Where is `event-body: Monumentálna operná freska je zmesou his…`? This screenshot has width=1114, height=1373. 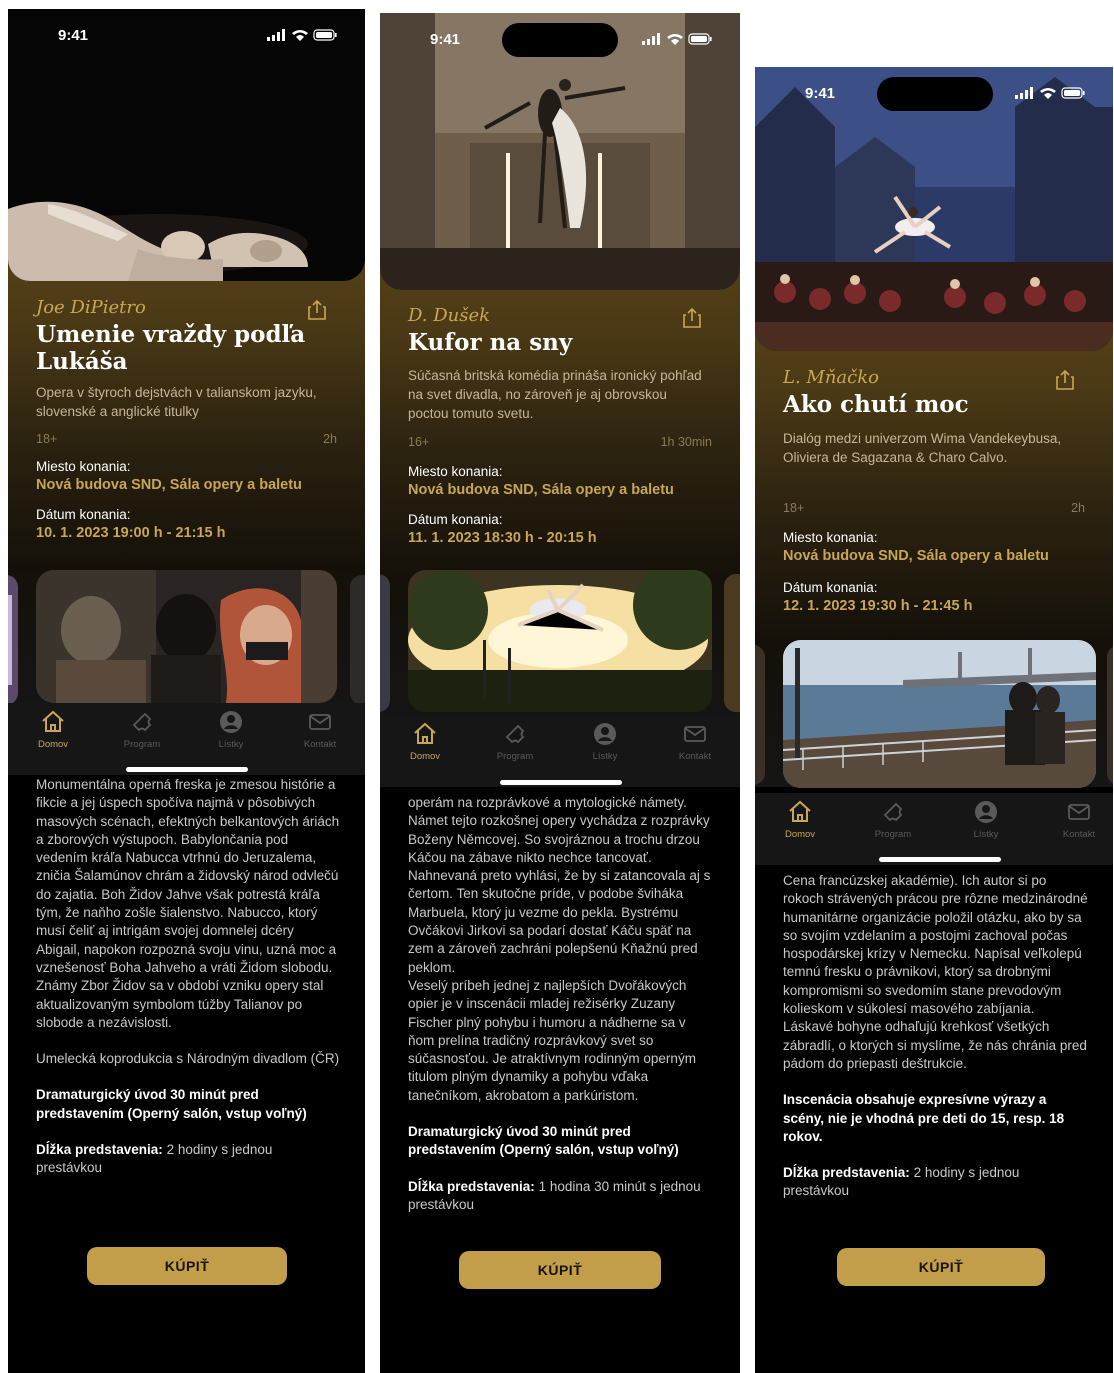
event-body: Monumentálna operná freska je zmesou his… is located at coordinates (188, 986).